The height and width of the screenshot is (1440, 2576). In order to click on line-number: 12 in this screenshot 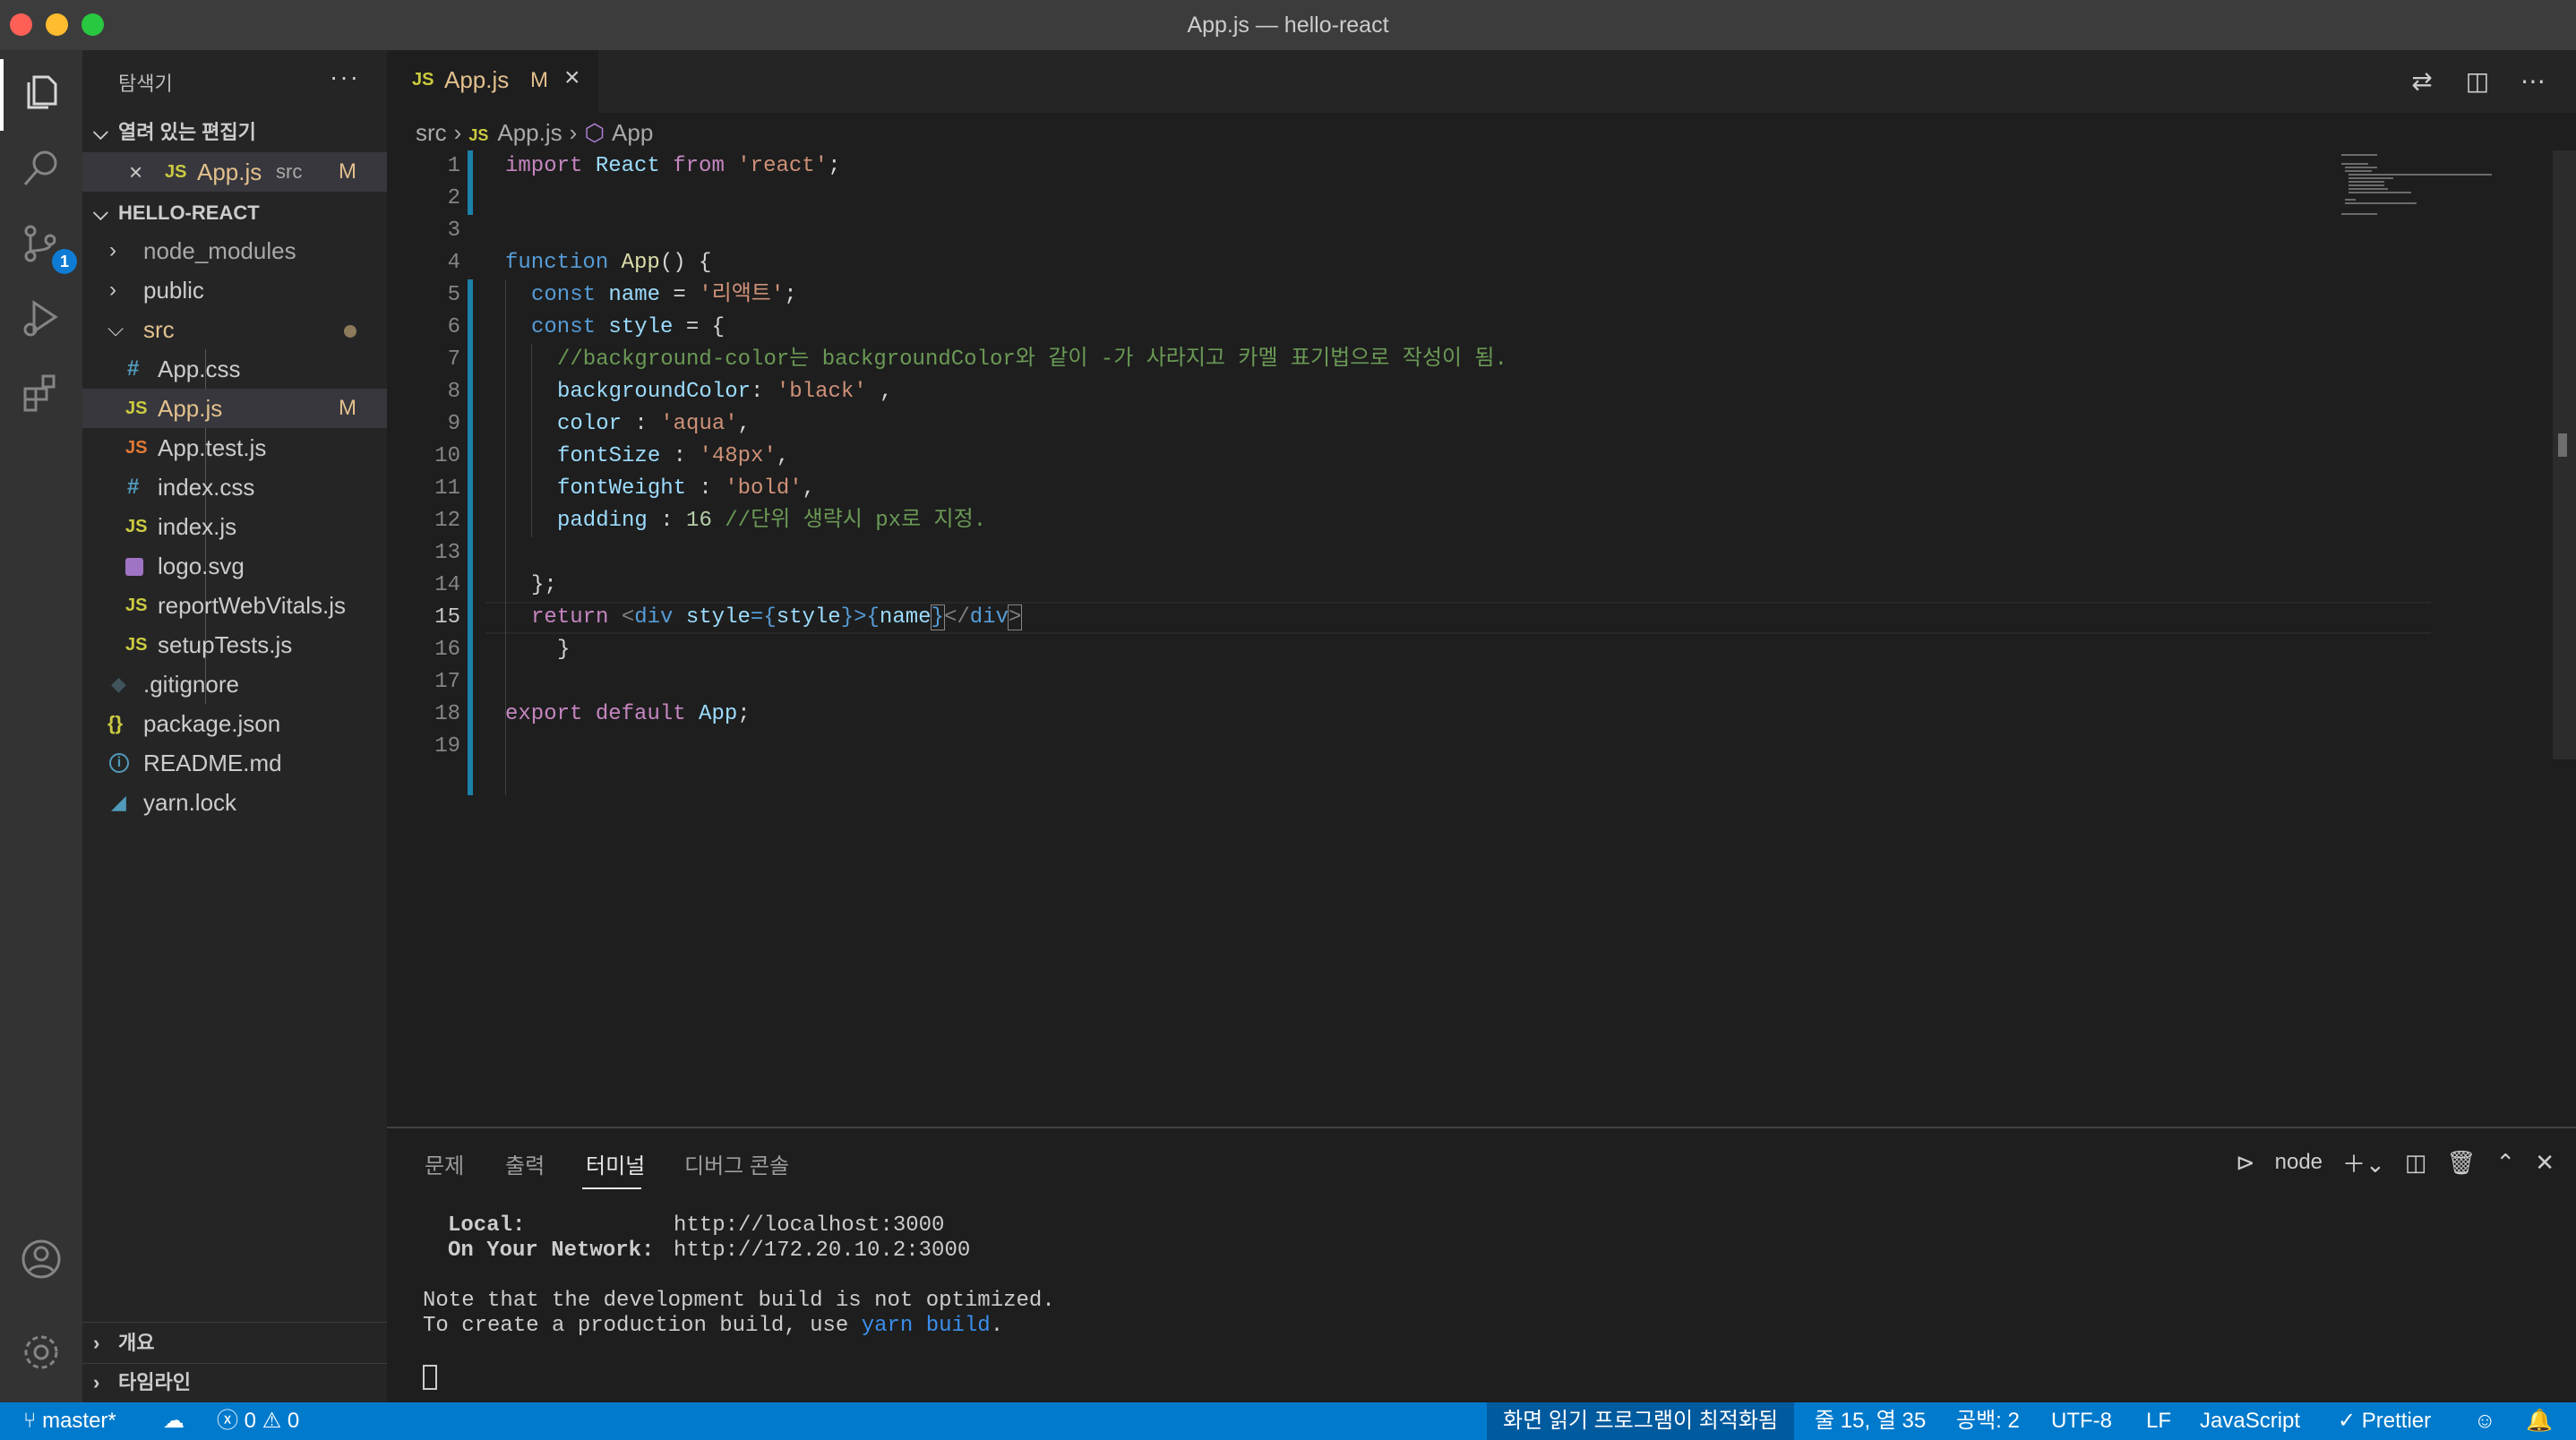, I will do `click(447, 521)`.